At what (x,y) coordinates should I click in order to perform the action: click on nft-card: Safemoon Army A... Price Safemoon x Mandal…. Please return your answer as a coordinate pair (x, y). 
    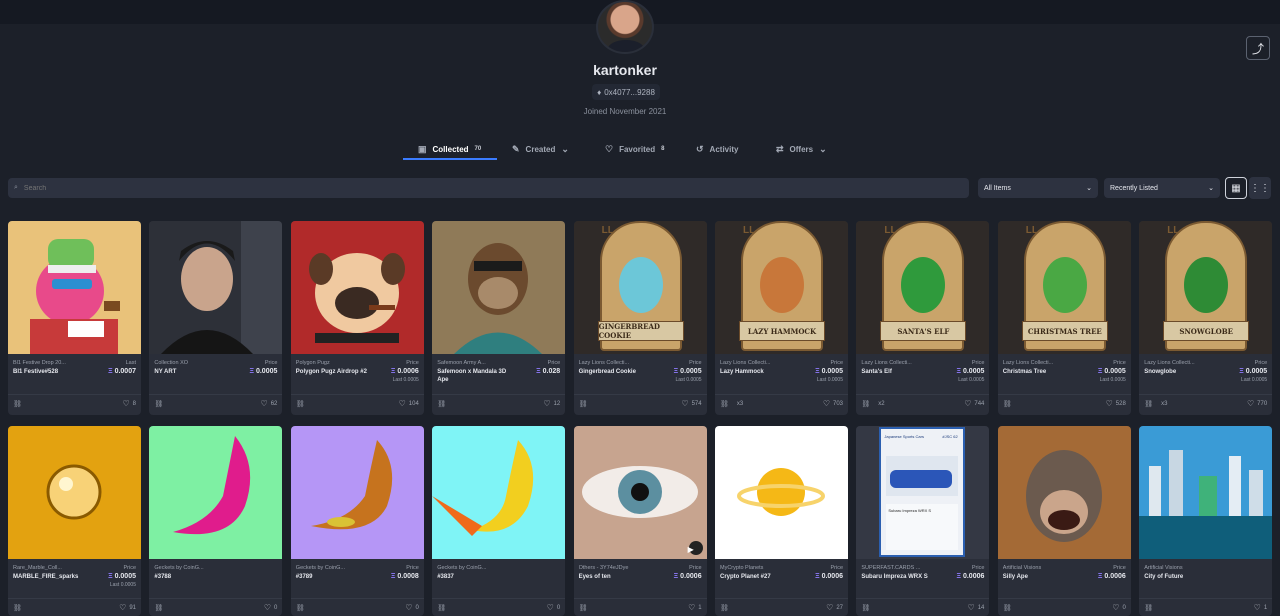
    Looking at the image, I should click on (499, 318).